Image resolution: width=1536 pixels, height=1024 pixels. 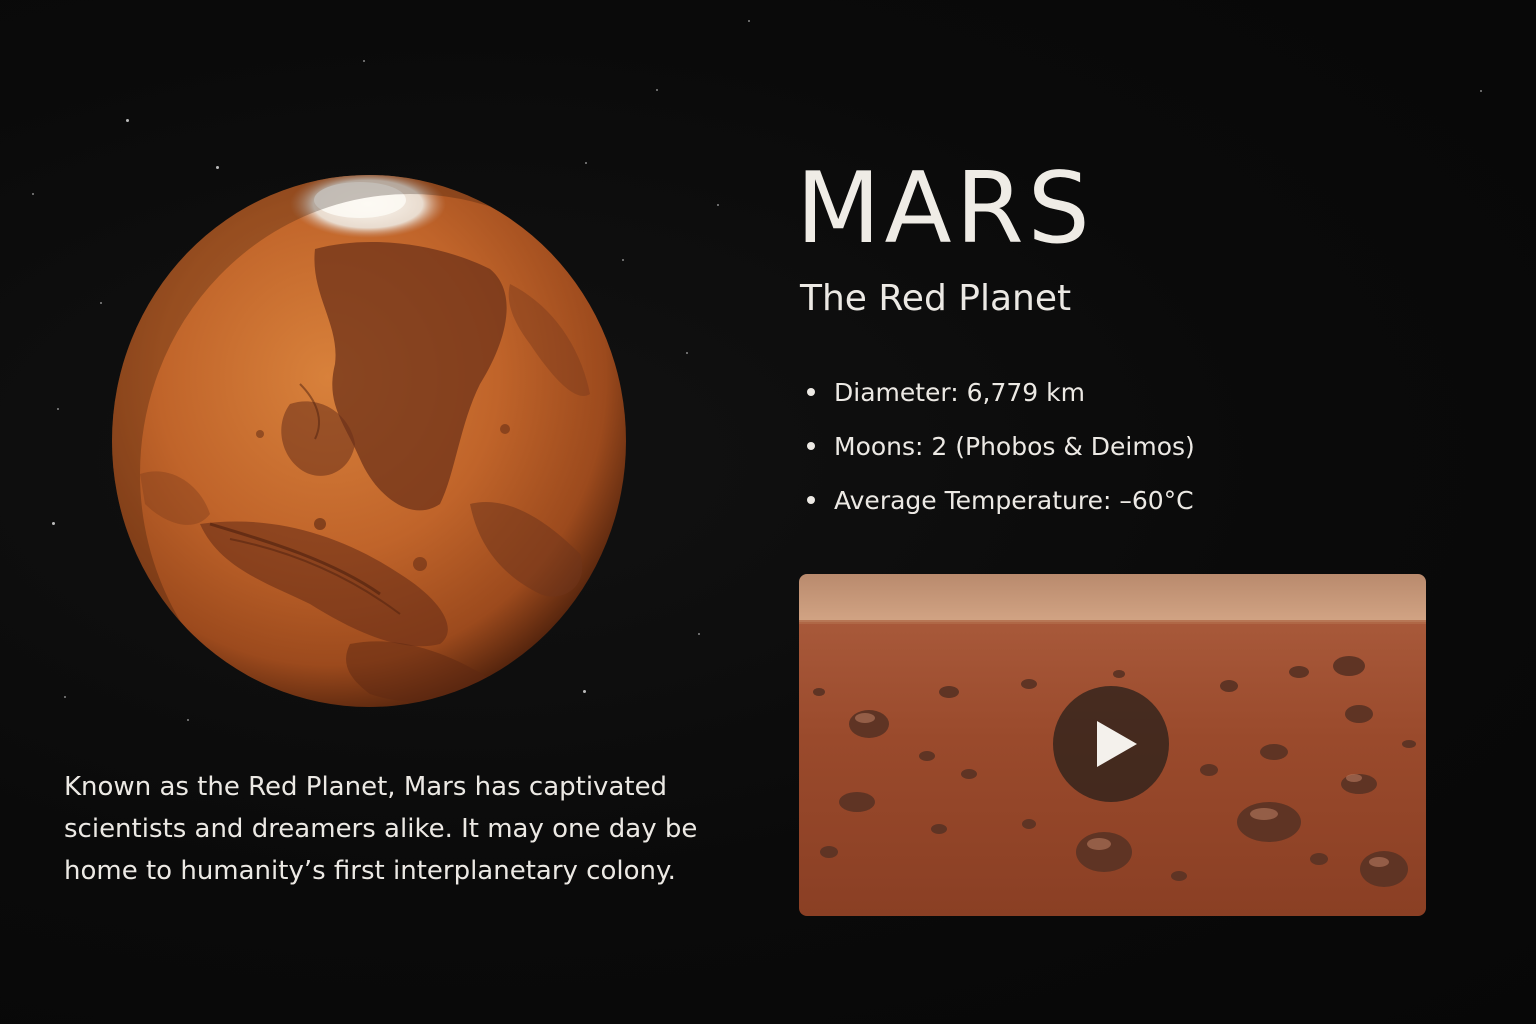 What do you see at coordinates (1014, 500) in the screenshot?
I see `fact-text: Average Temperature: –60°C` at bounding box center [1014, 500].